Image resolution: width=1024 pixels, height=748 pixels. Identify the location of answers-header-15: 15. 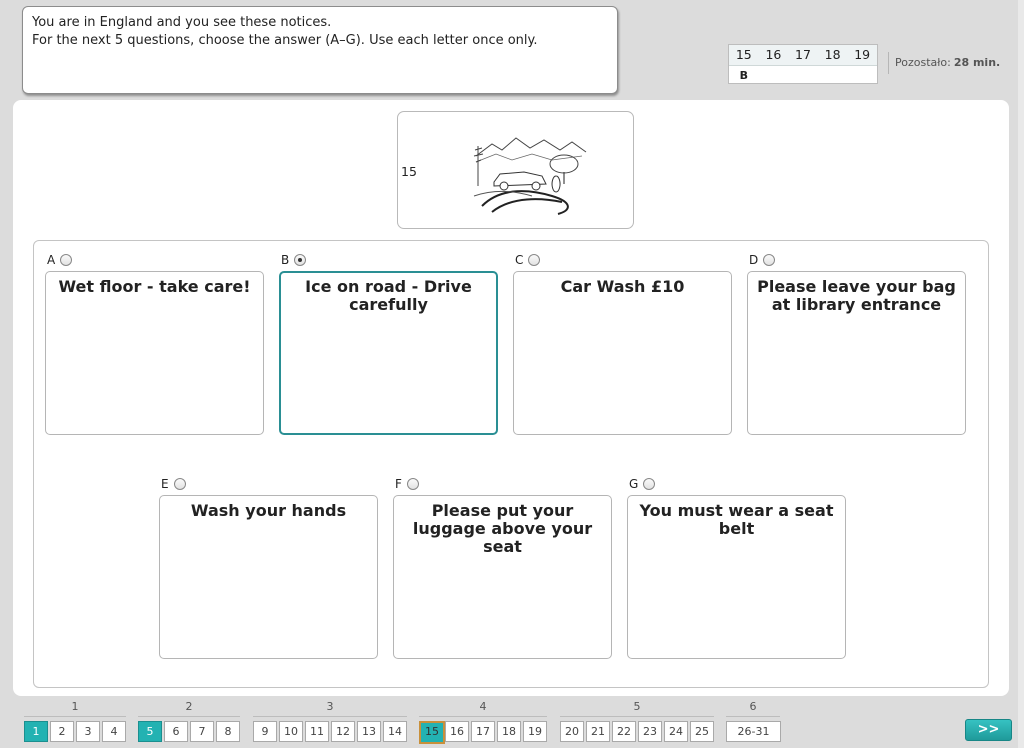
(743, 54).